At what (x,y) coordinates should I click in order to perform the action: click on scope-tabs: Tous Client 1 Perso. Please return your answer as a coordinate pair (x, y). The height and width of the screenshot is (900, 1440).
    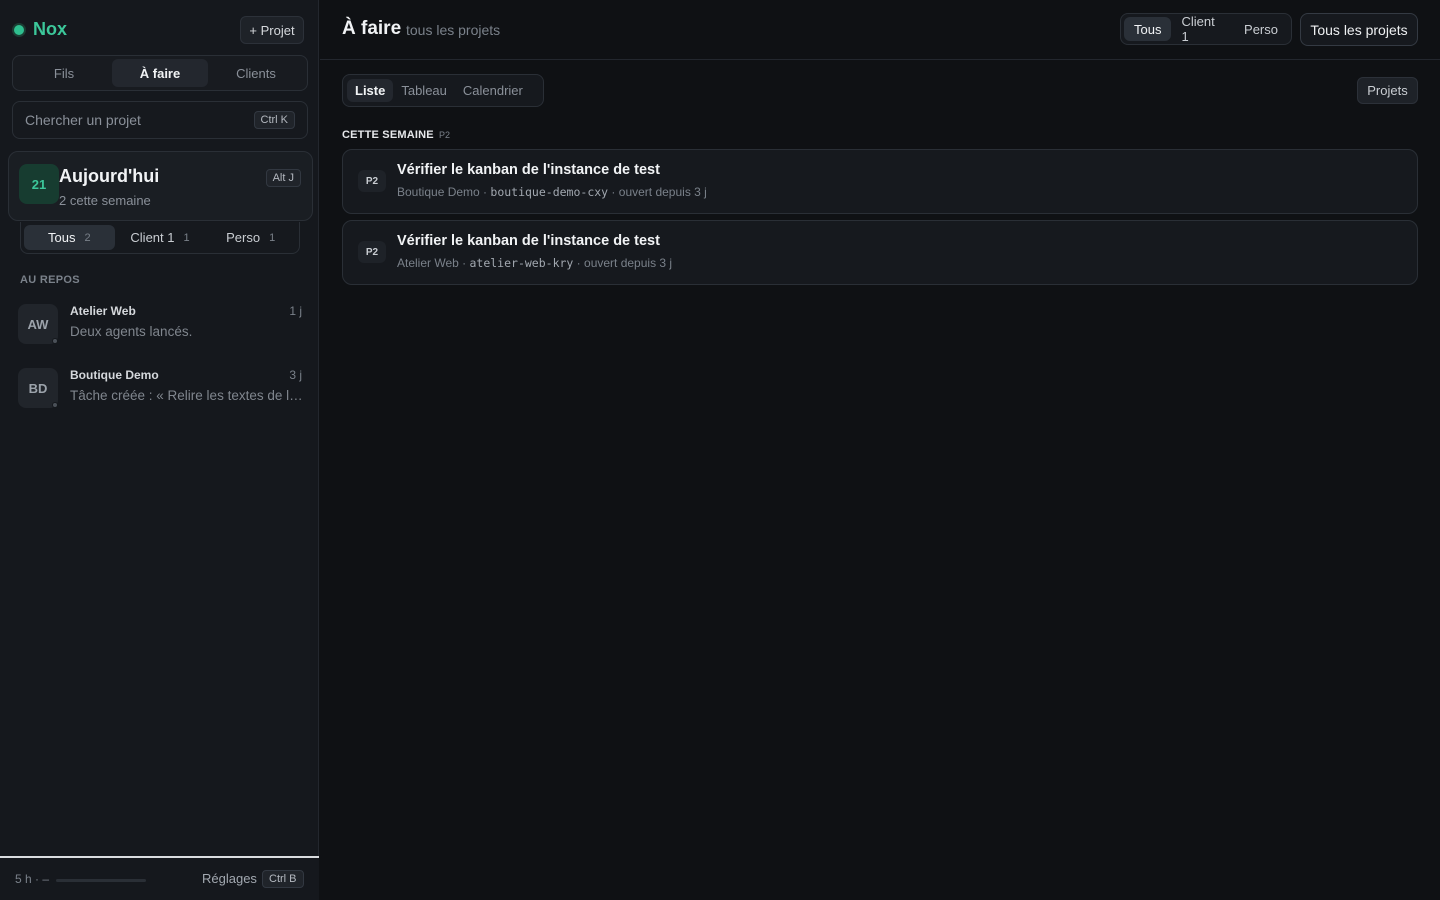
    Looking at the image, I should click on (1206, 29).